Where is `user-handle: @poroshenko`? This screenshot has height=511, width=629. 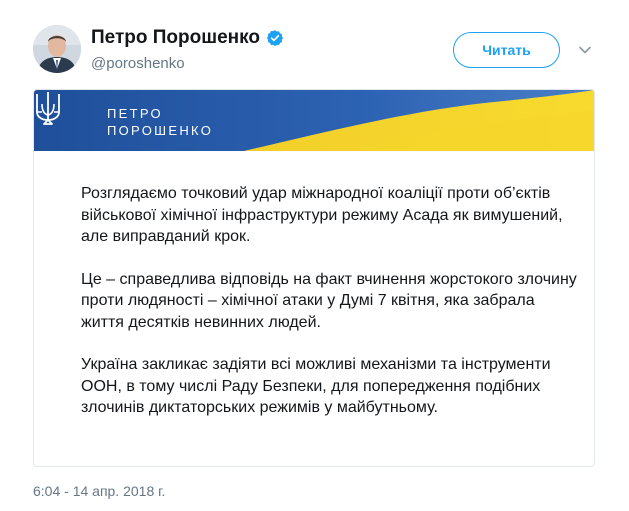 user-handle: @poroshenko is located at coordinates (138, 63).